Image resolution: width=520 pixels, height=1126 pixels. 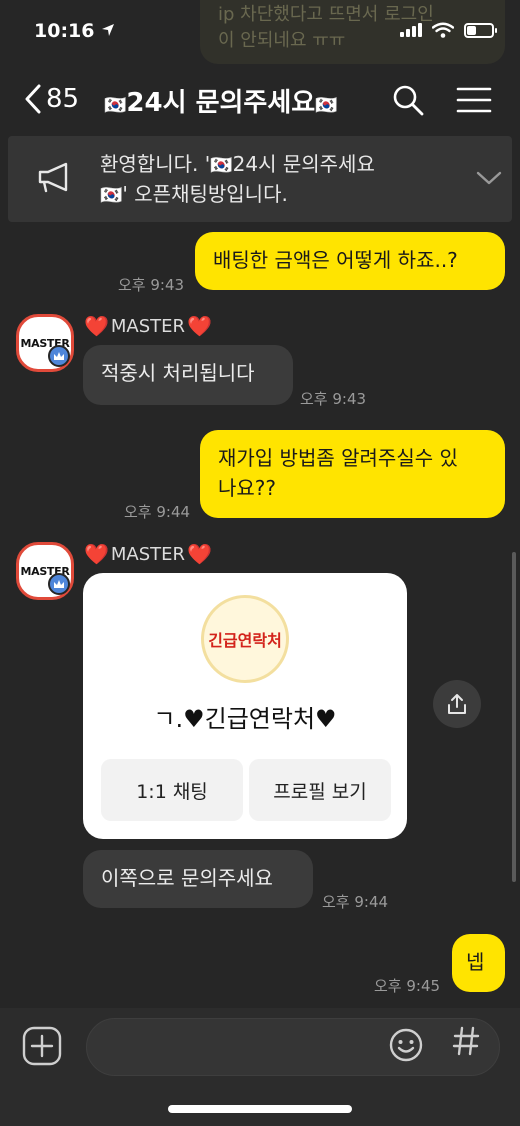 What do you see at coordinates (188, 375) in the screenshot?
I see `other-message-bubble: 적중시 처리됩니다` at bounding box center [188, 375].